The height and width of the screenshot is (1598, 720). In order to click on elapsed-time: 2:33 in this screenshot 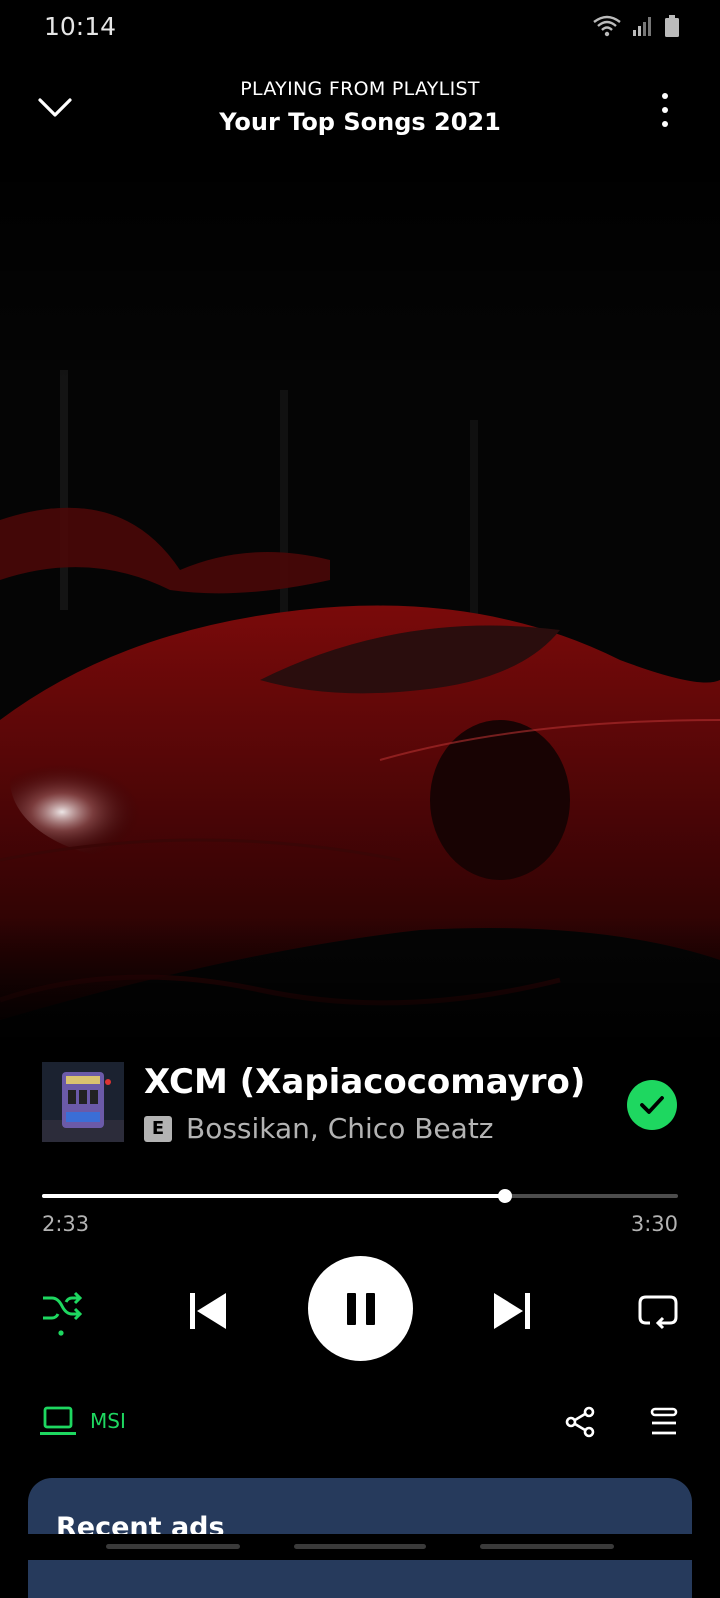, I will do `click(66, 1224)`.